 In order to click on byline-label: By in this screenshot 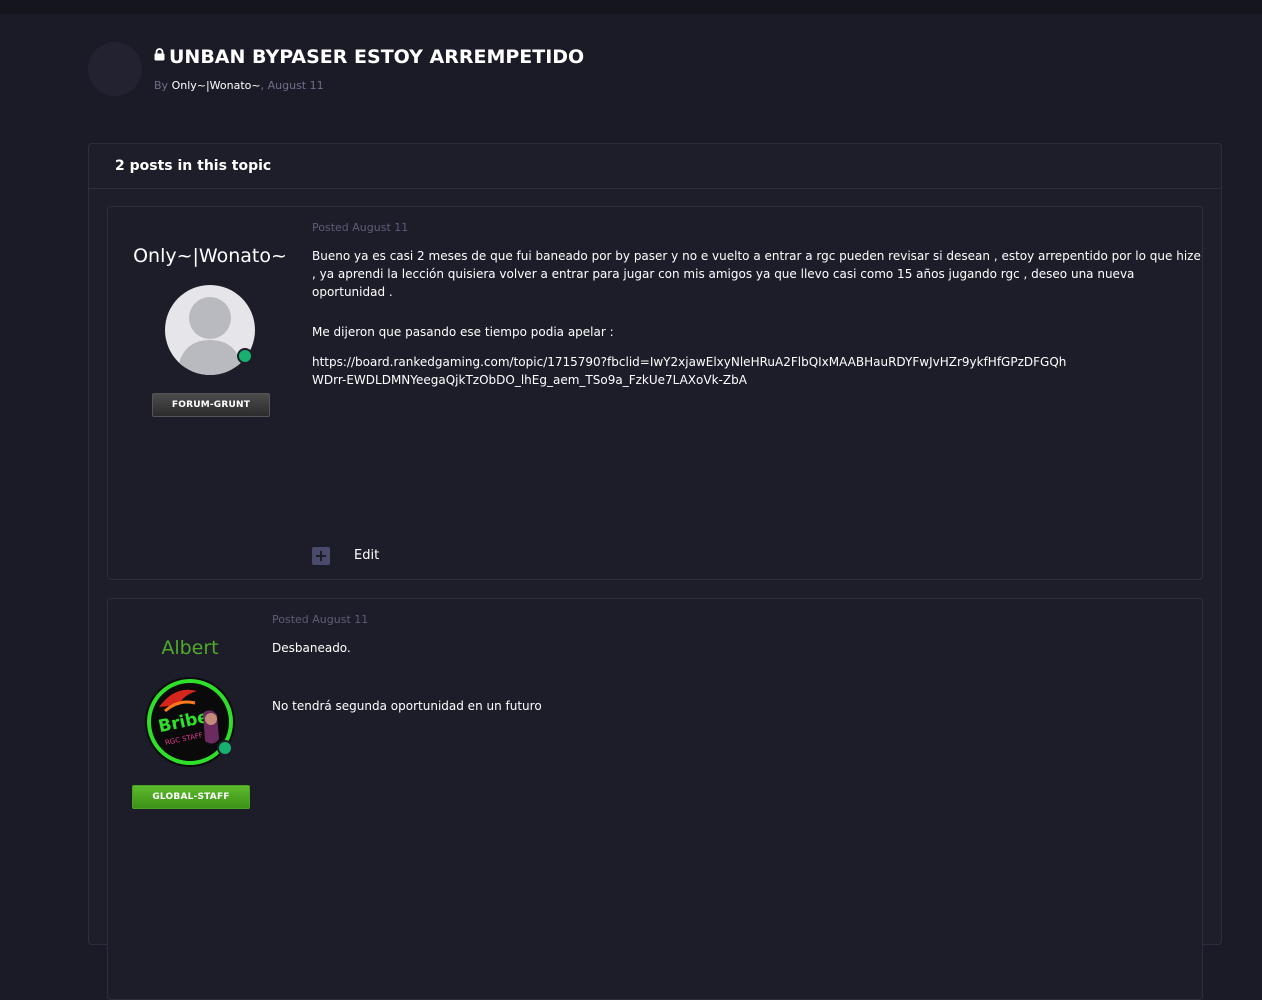, I will do `click(161, 85)`.